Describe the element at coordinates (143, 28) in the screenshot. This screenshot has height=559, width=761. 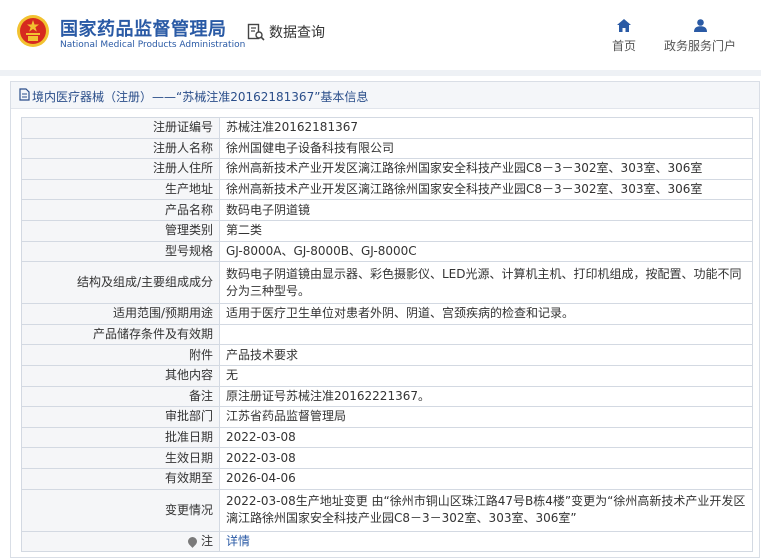
I see `site-title: 国家药品监督管理局` at that location.